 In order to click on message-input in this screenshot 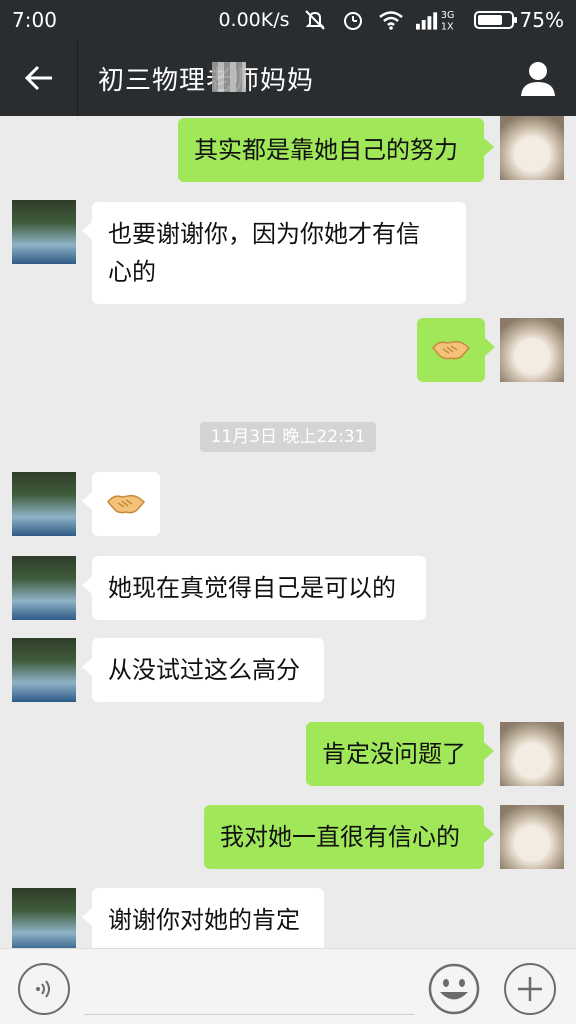, I will do `click(249, 995)`.